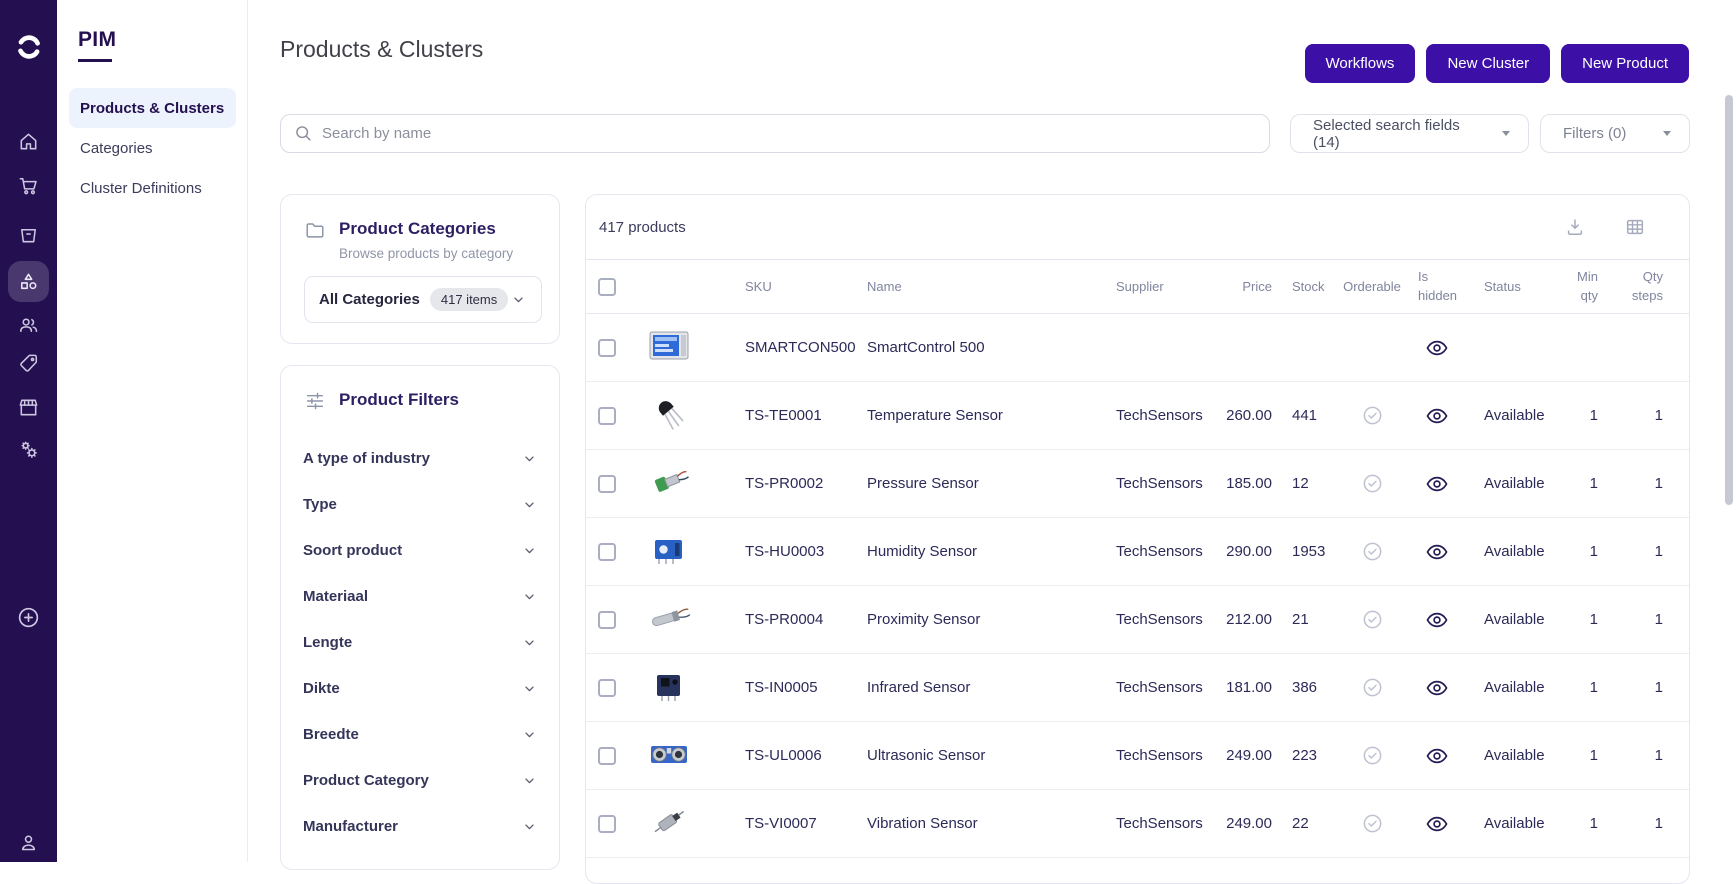 Image resolution: width=1736 pixels, height=884 pixels. I want to click on filter-item: Type, so click(420, 504).